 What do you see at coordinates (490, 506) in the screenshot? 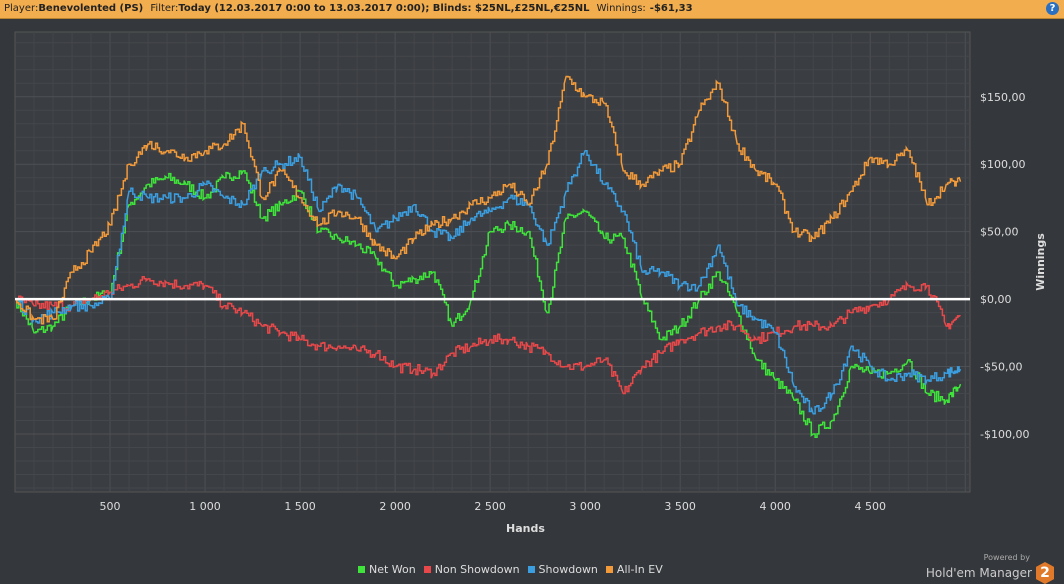
I see `x-tick-label: 2 500` at bounding box center [490, 506].